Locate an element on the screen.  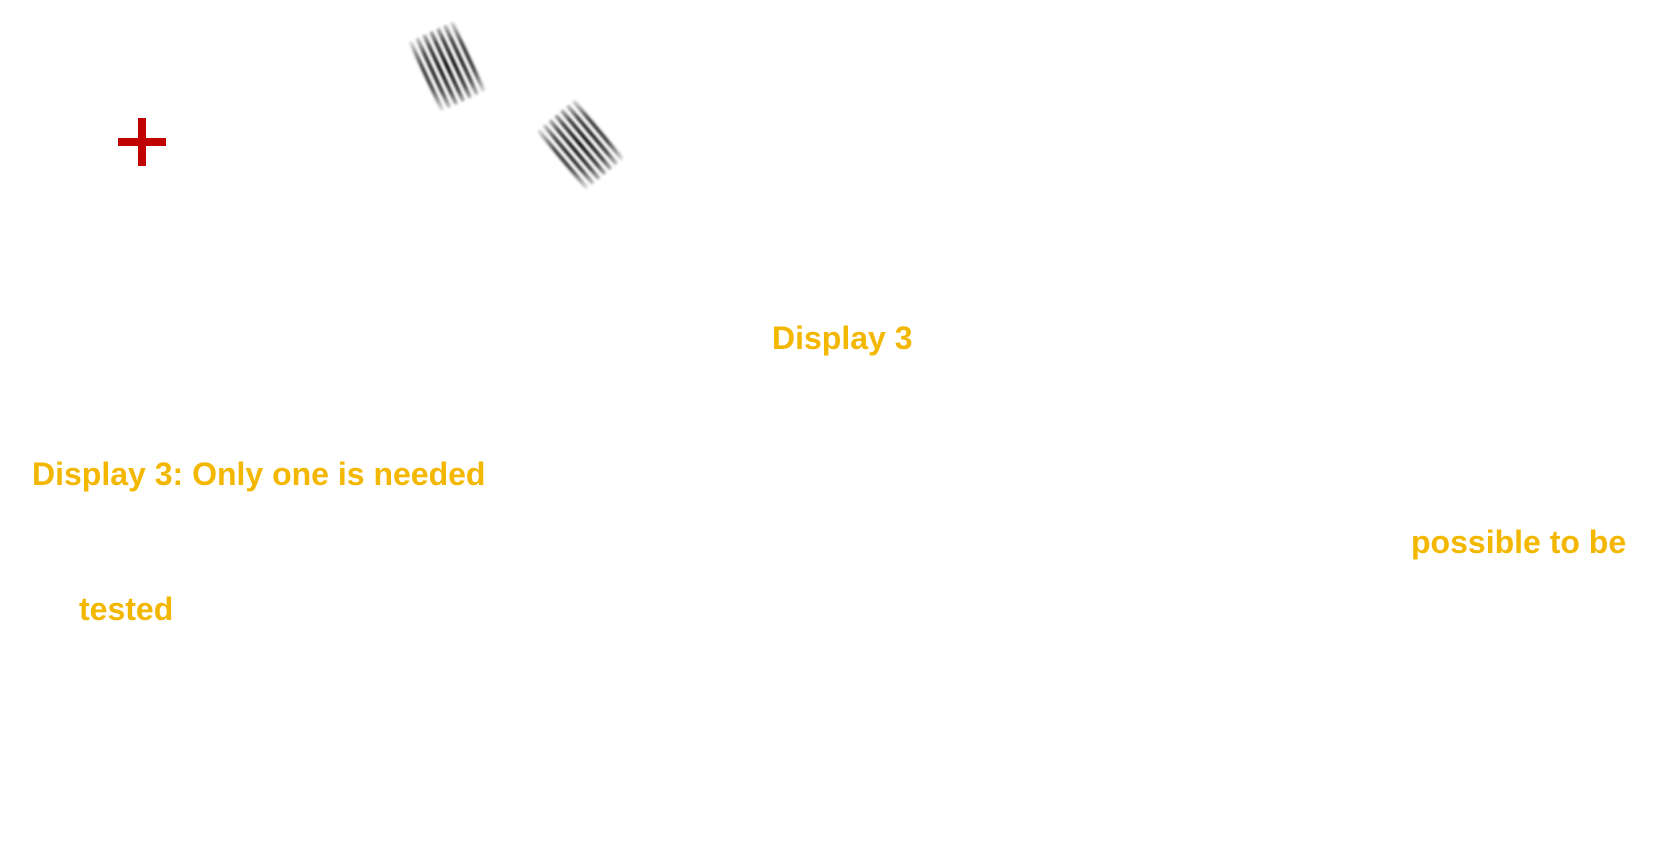
note-fragment: possible to be is located at coordinates (1519, 542).